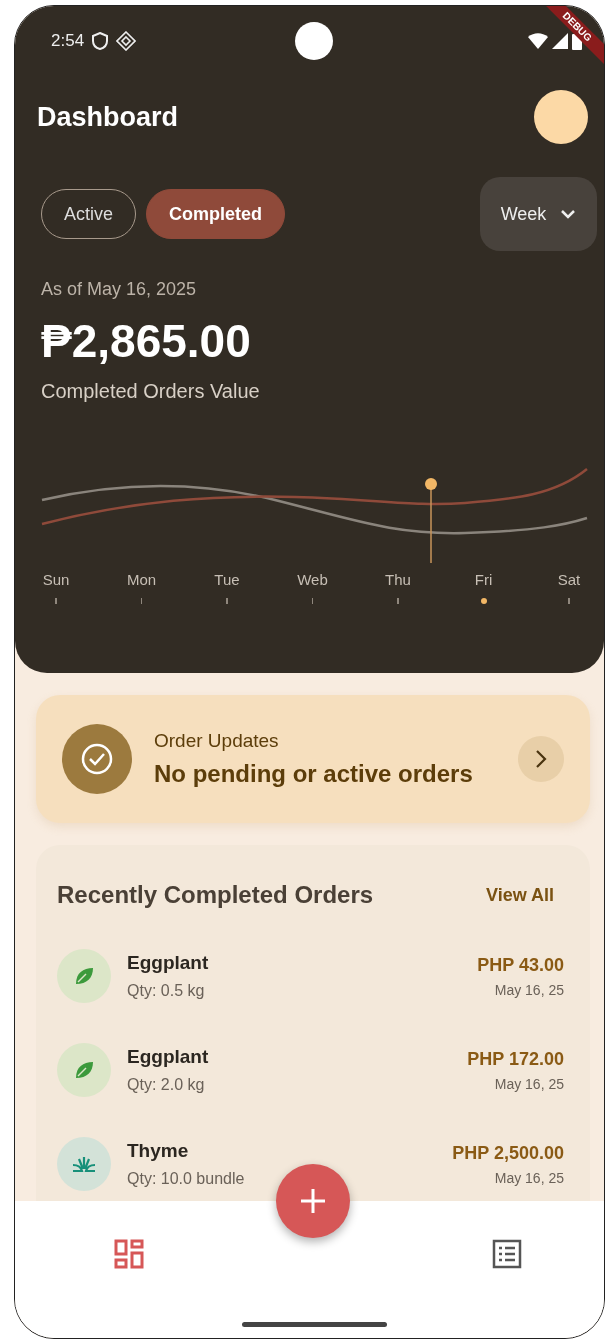 Image resolution: width=607 pixels, height=1342 pixels. What do you see at coordinates (508, 1153) in the screenshot?
I see `item-price: PHP 2,500.00` at bounding box center [508, 1153].